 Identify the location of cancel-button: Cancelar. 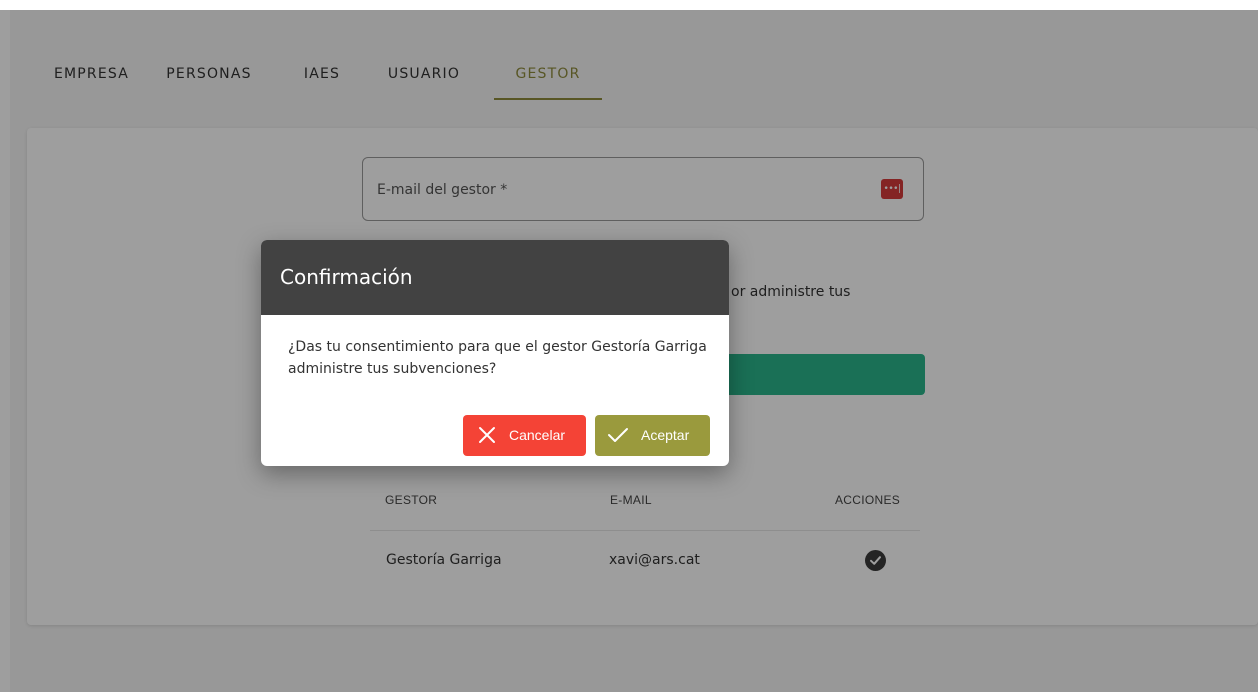
(524, 435).